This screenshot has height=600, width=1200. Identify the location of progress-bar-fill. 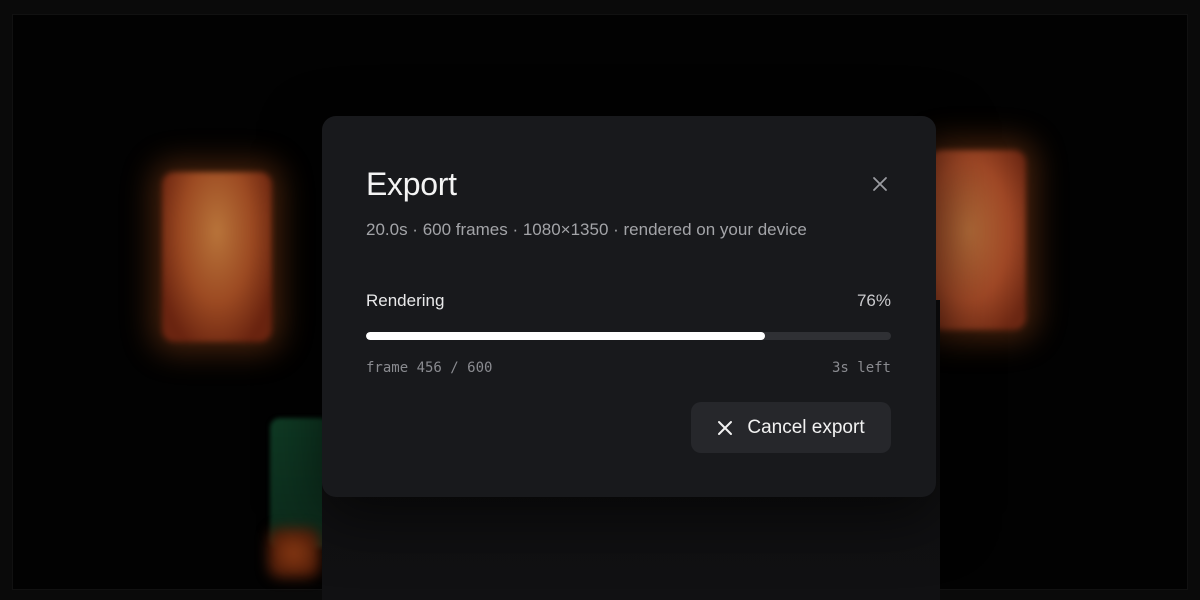
(565, 336).